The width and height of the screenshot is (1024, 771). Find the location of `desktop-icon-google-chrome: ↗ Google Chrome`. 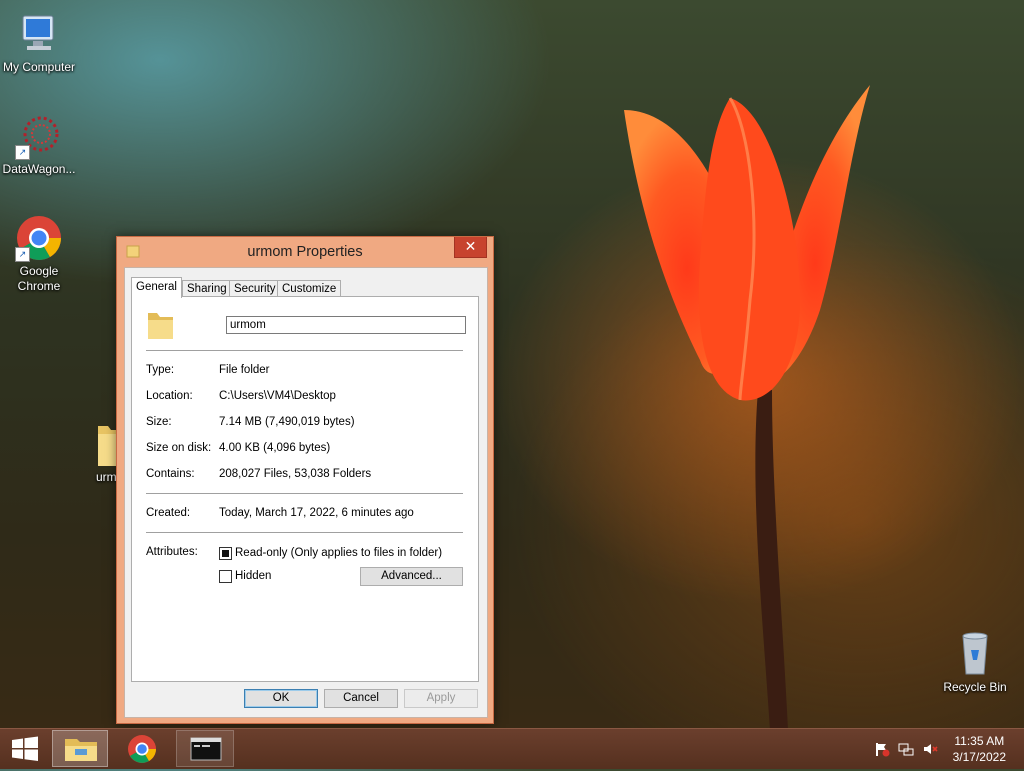

desktop-icon-google-chrome: ↗ Google Chrome is located at coordinates (39, 254).